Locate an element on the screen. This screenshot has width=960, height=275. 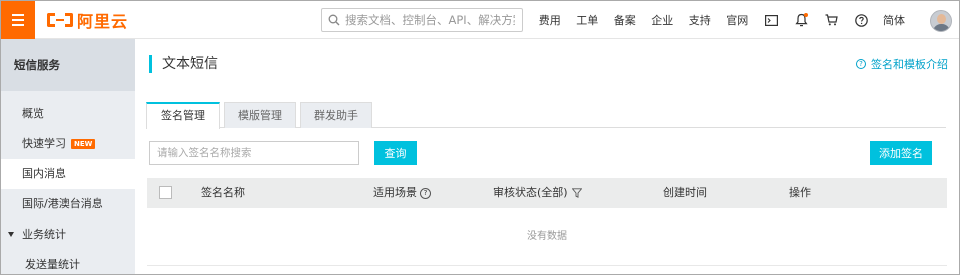
aliyun-logo: 阿里云 is located at coordinates (87, 20).